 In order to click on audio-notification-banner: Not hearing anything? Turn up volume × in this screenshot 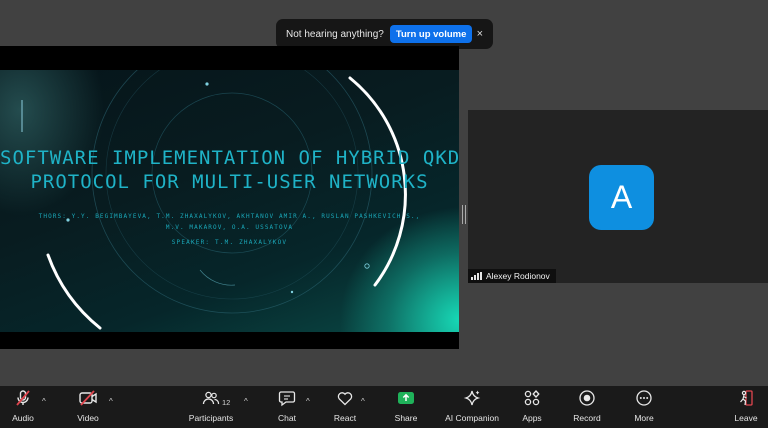, I will do `click(384, 34)`.